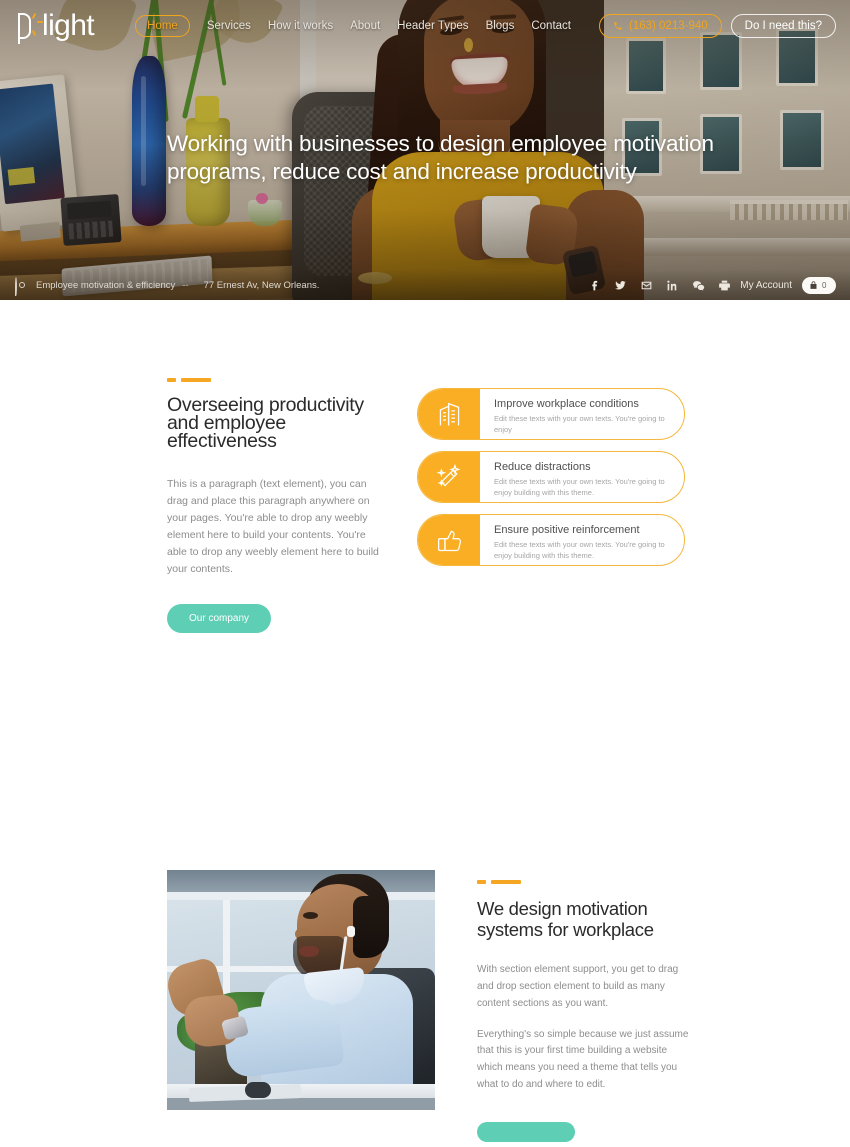  I want to click on logo-spark-icon, so click(30, 27).